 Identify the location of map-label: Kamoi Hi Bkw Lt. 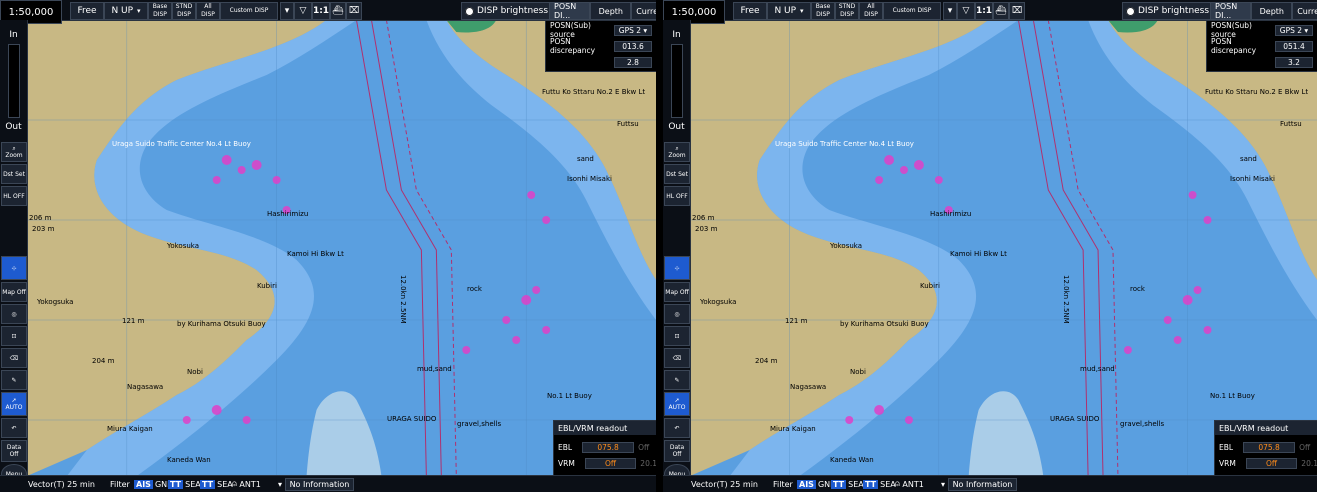
(978, 254).